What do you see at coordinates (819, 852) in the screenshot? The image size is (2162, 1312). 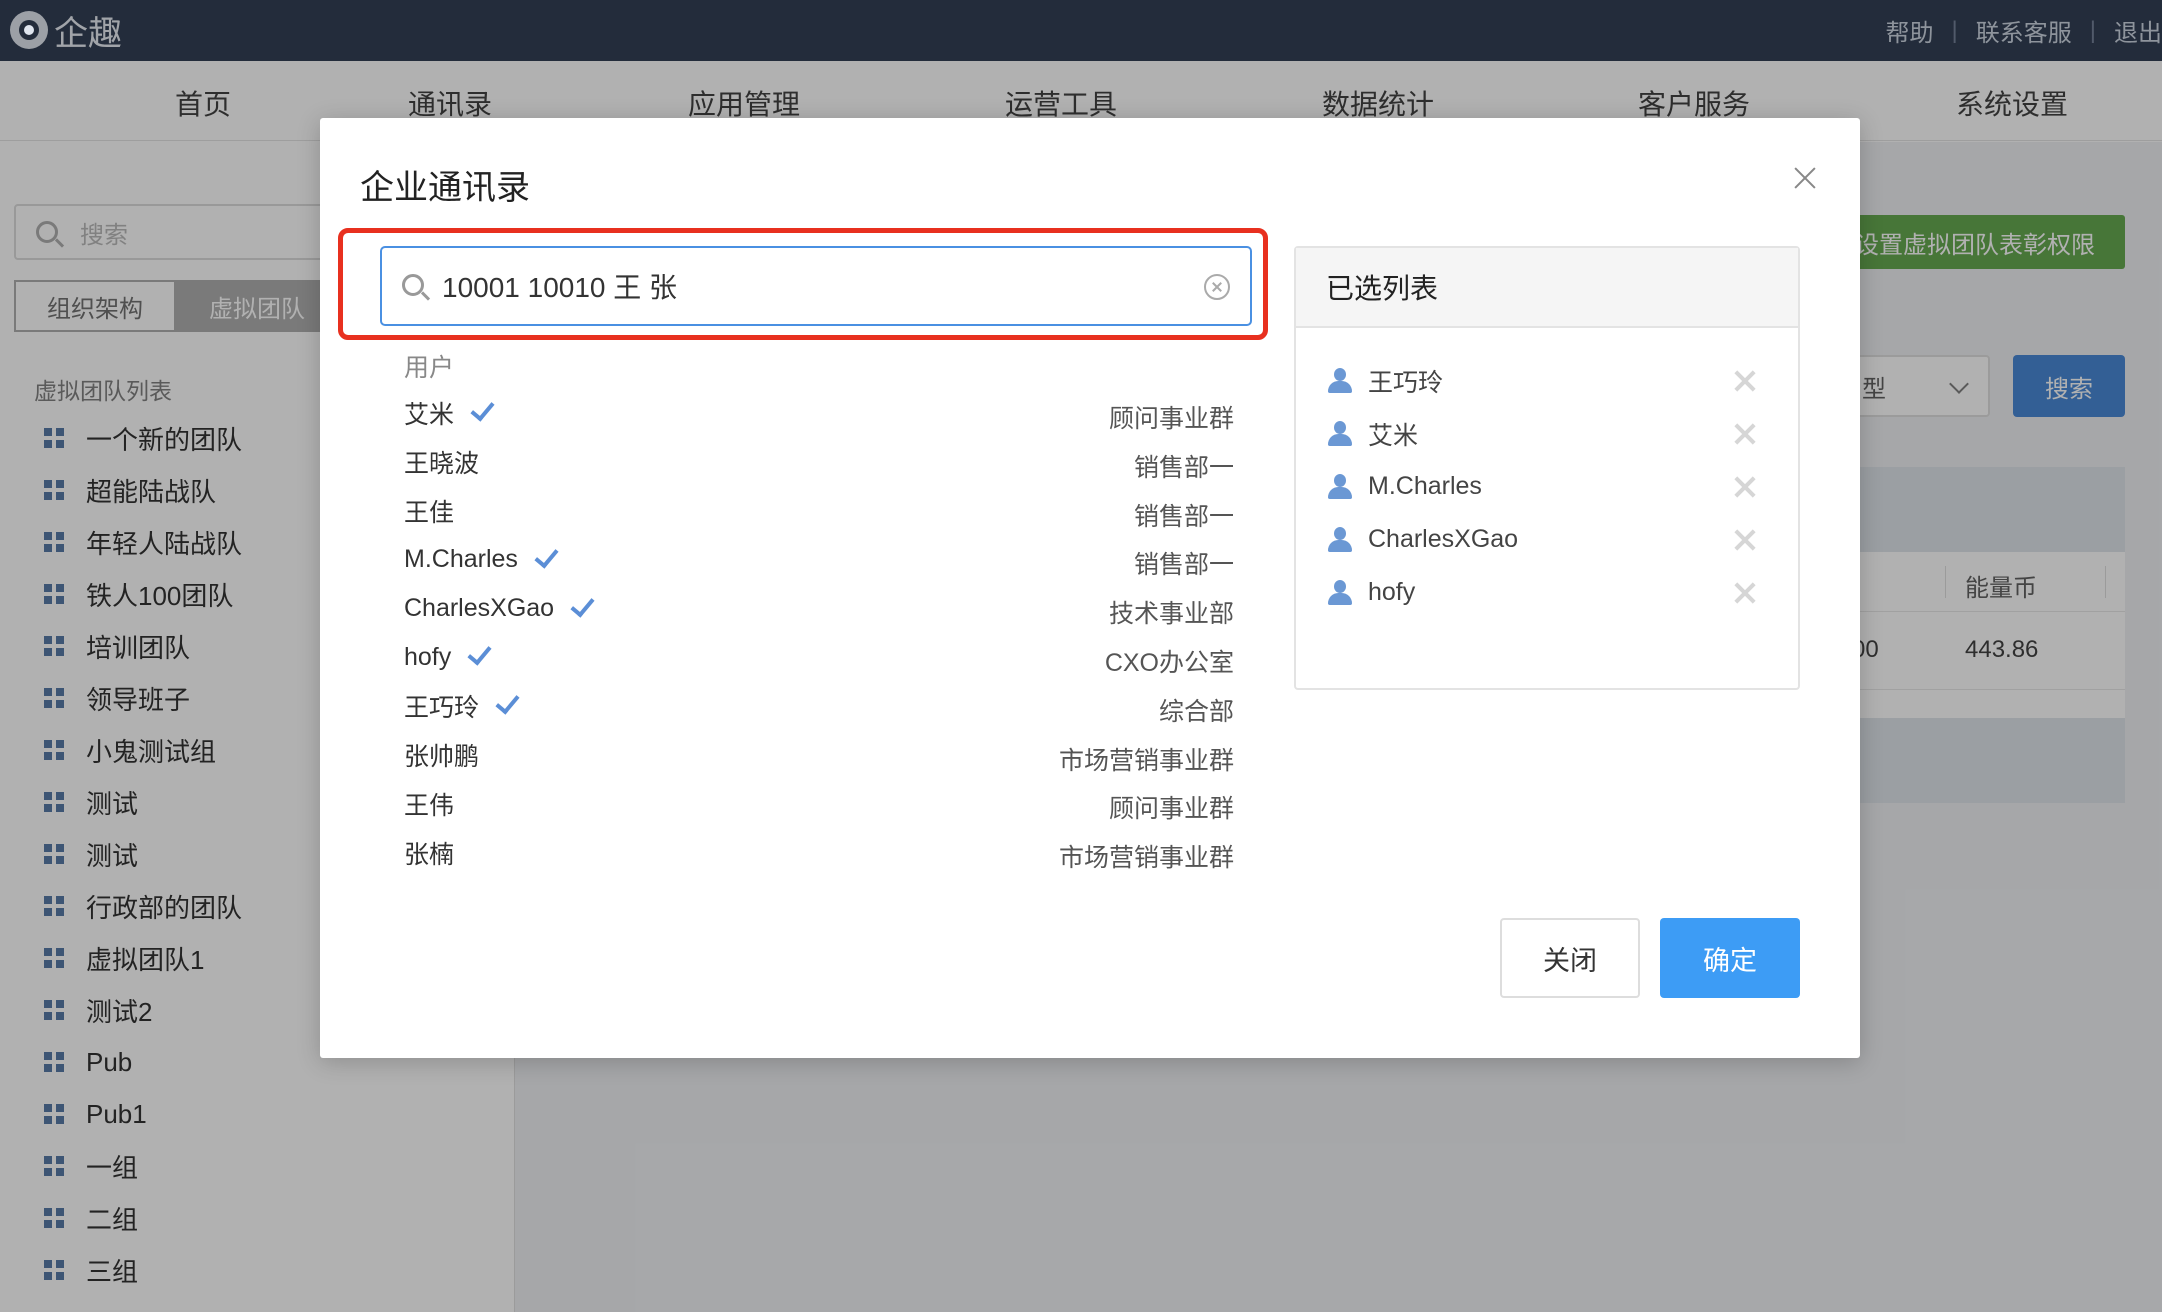 I see `user-row: 张楠 市场营销事业群` at bounding box center [819, 852].